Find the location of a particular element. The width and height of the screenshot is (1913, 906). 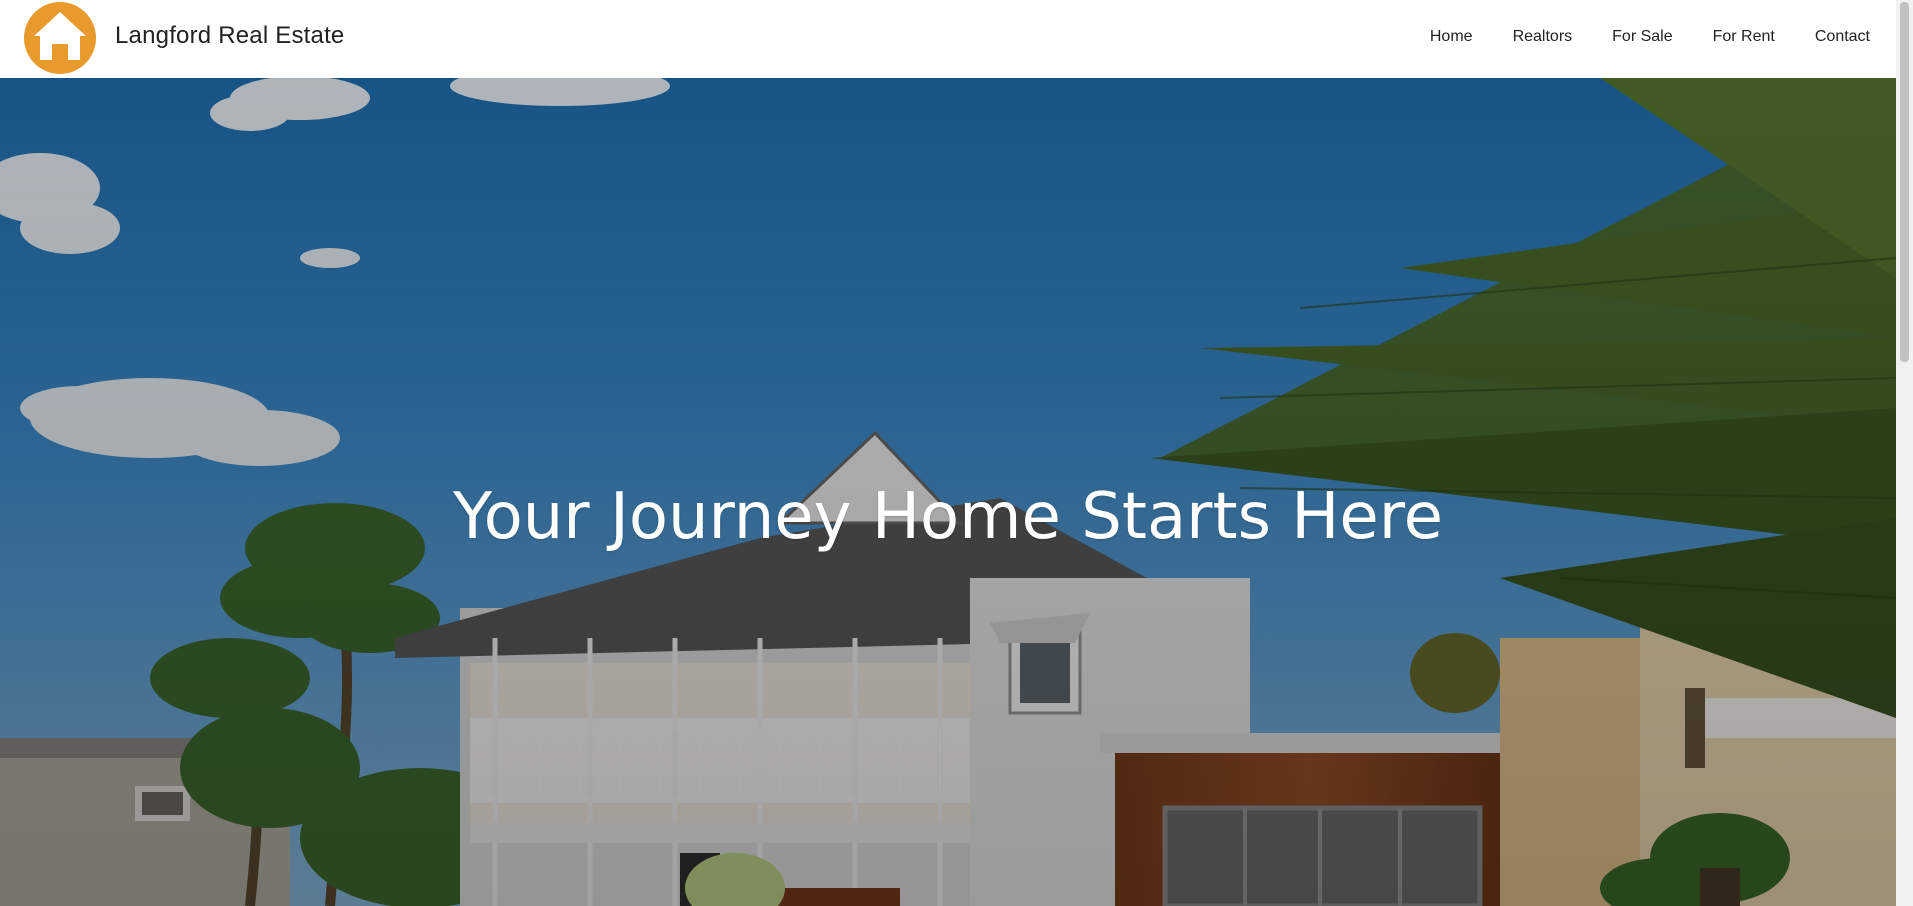

main-nav: Home Realtors For Sale For Rent Contact is located at coordinates (1630, 37).